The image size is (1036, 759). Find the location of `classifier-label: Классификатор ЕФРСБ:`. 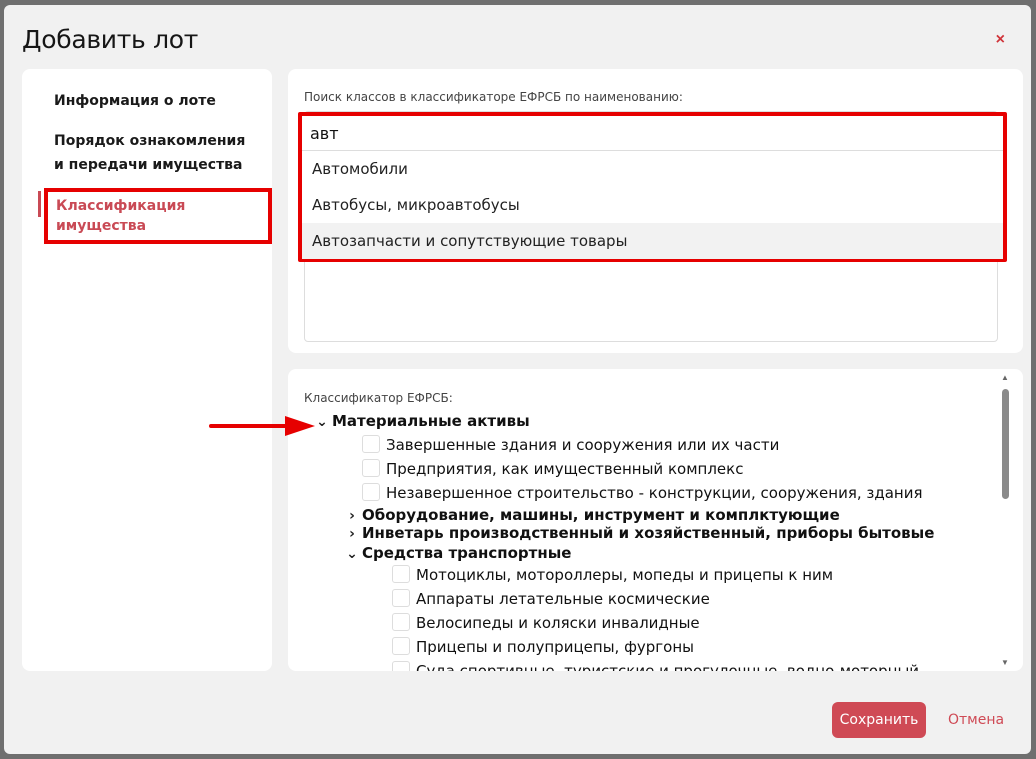

classifier-label: Классификатор ЕФРСБ: is located at coordinates (378, 398).